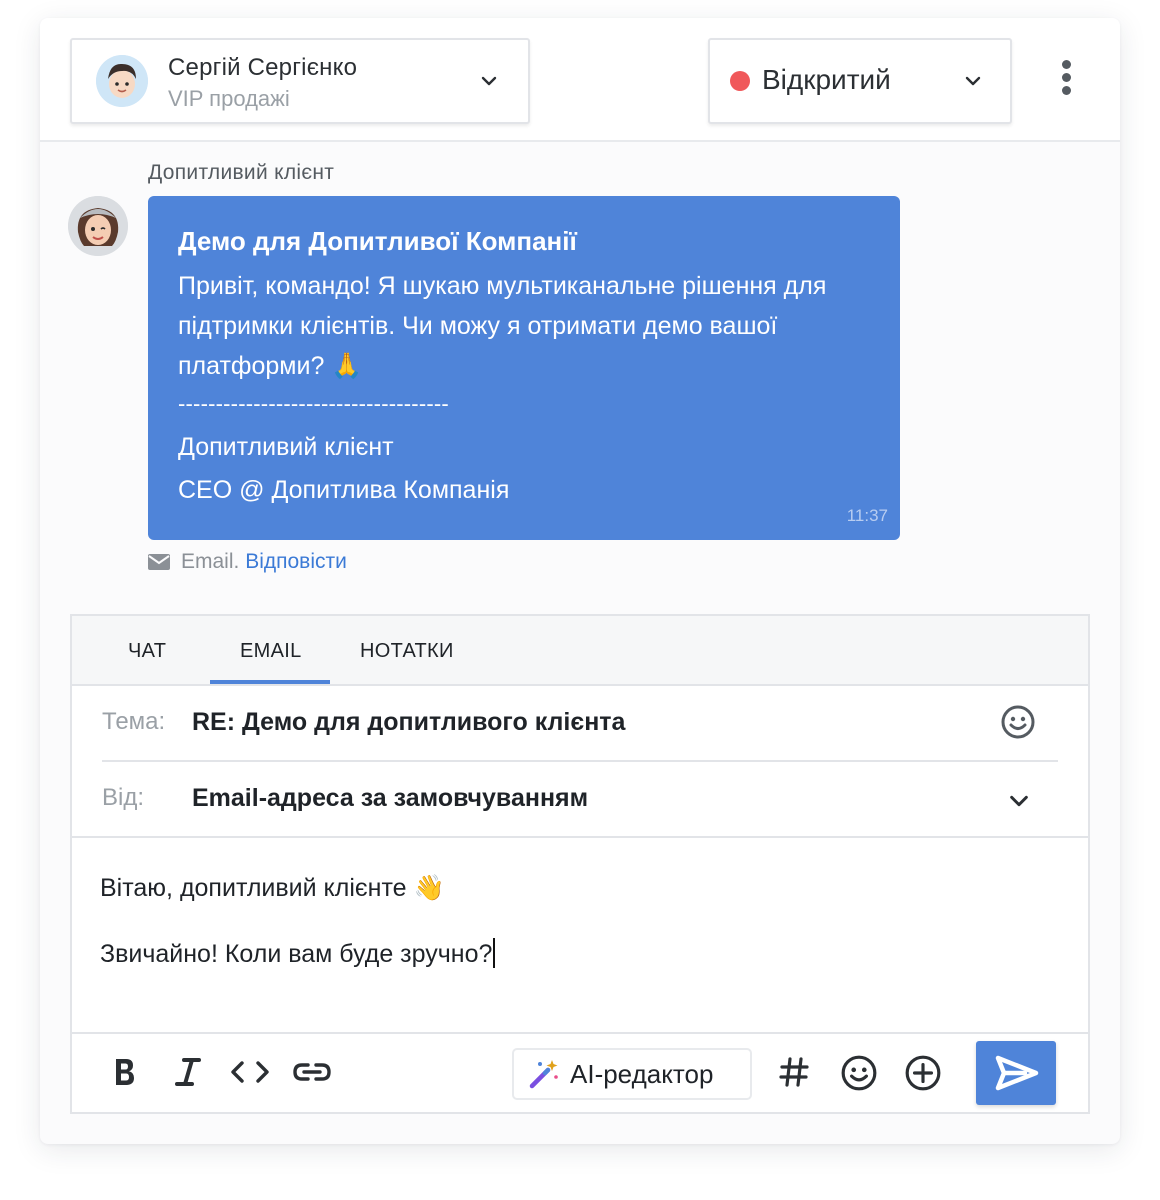  I want to click on signature-name: Допитливий клієнт, so click(286, 447).